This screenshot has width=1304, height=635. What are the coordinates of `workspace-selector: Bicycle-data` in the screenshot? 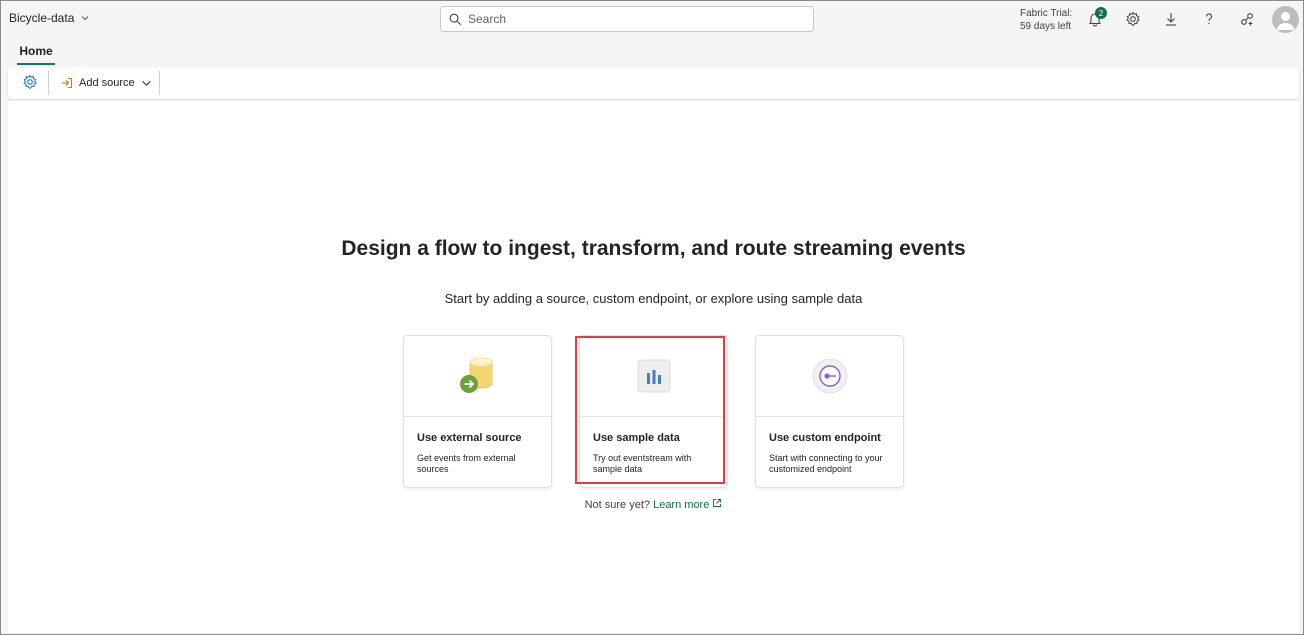 It's located at (49, 18).